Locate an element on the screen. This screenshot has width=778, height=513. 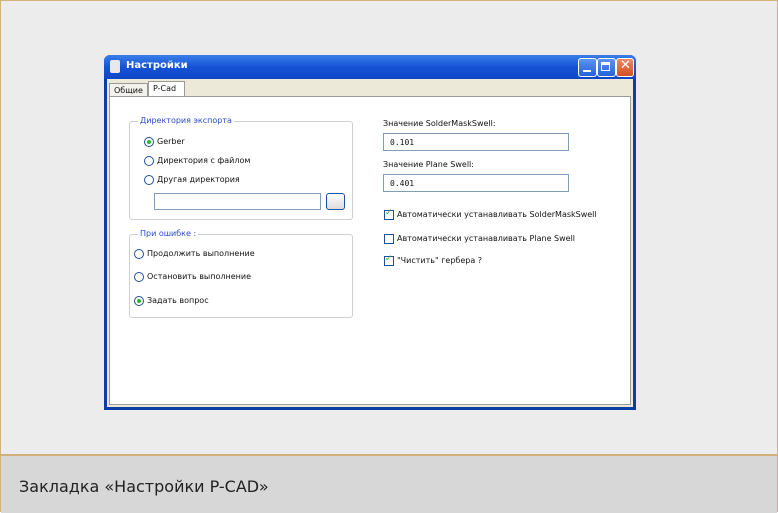
radio-label: Остановить выполнение is located at coordinates (199, 276).